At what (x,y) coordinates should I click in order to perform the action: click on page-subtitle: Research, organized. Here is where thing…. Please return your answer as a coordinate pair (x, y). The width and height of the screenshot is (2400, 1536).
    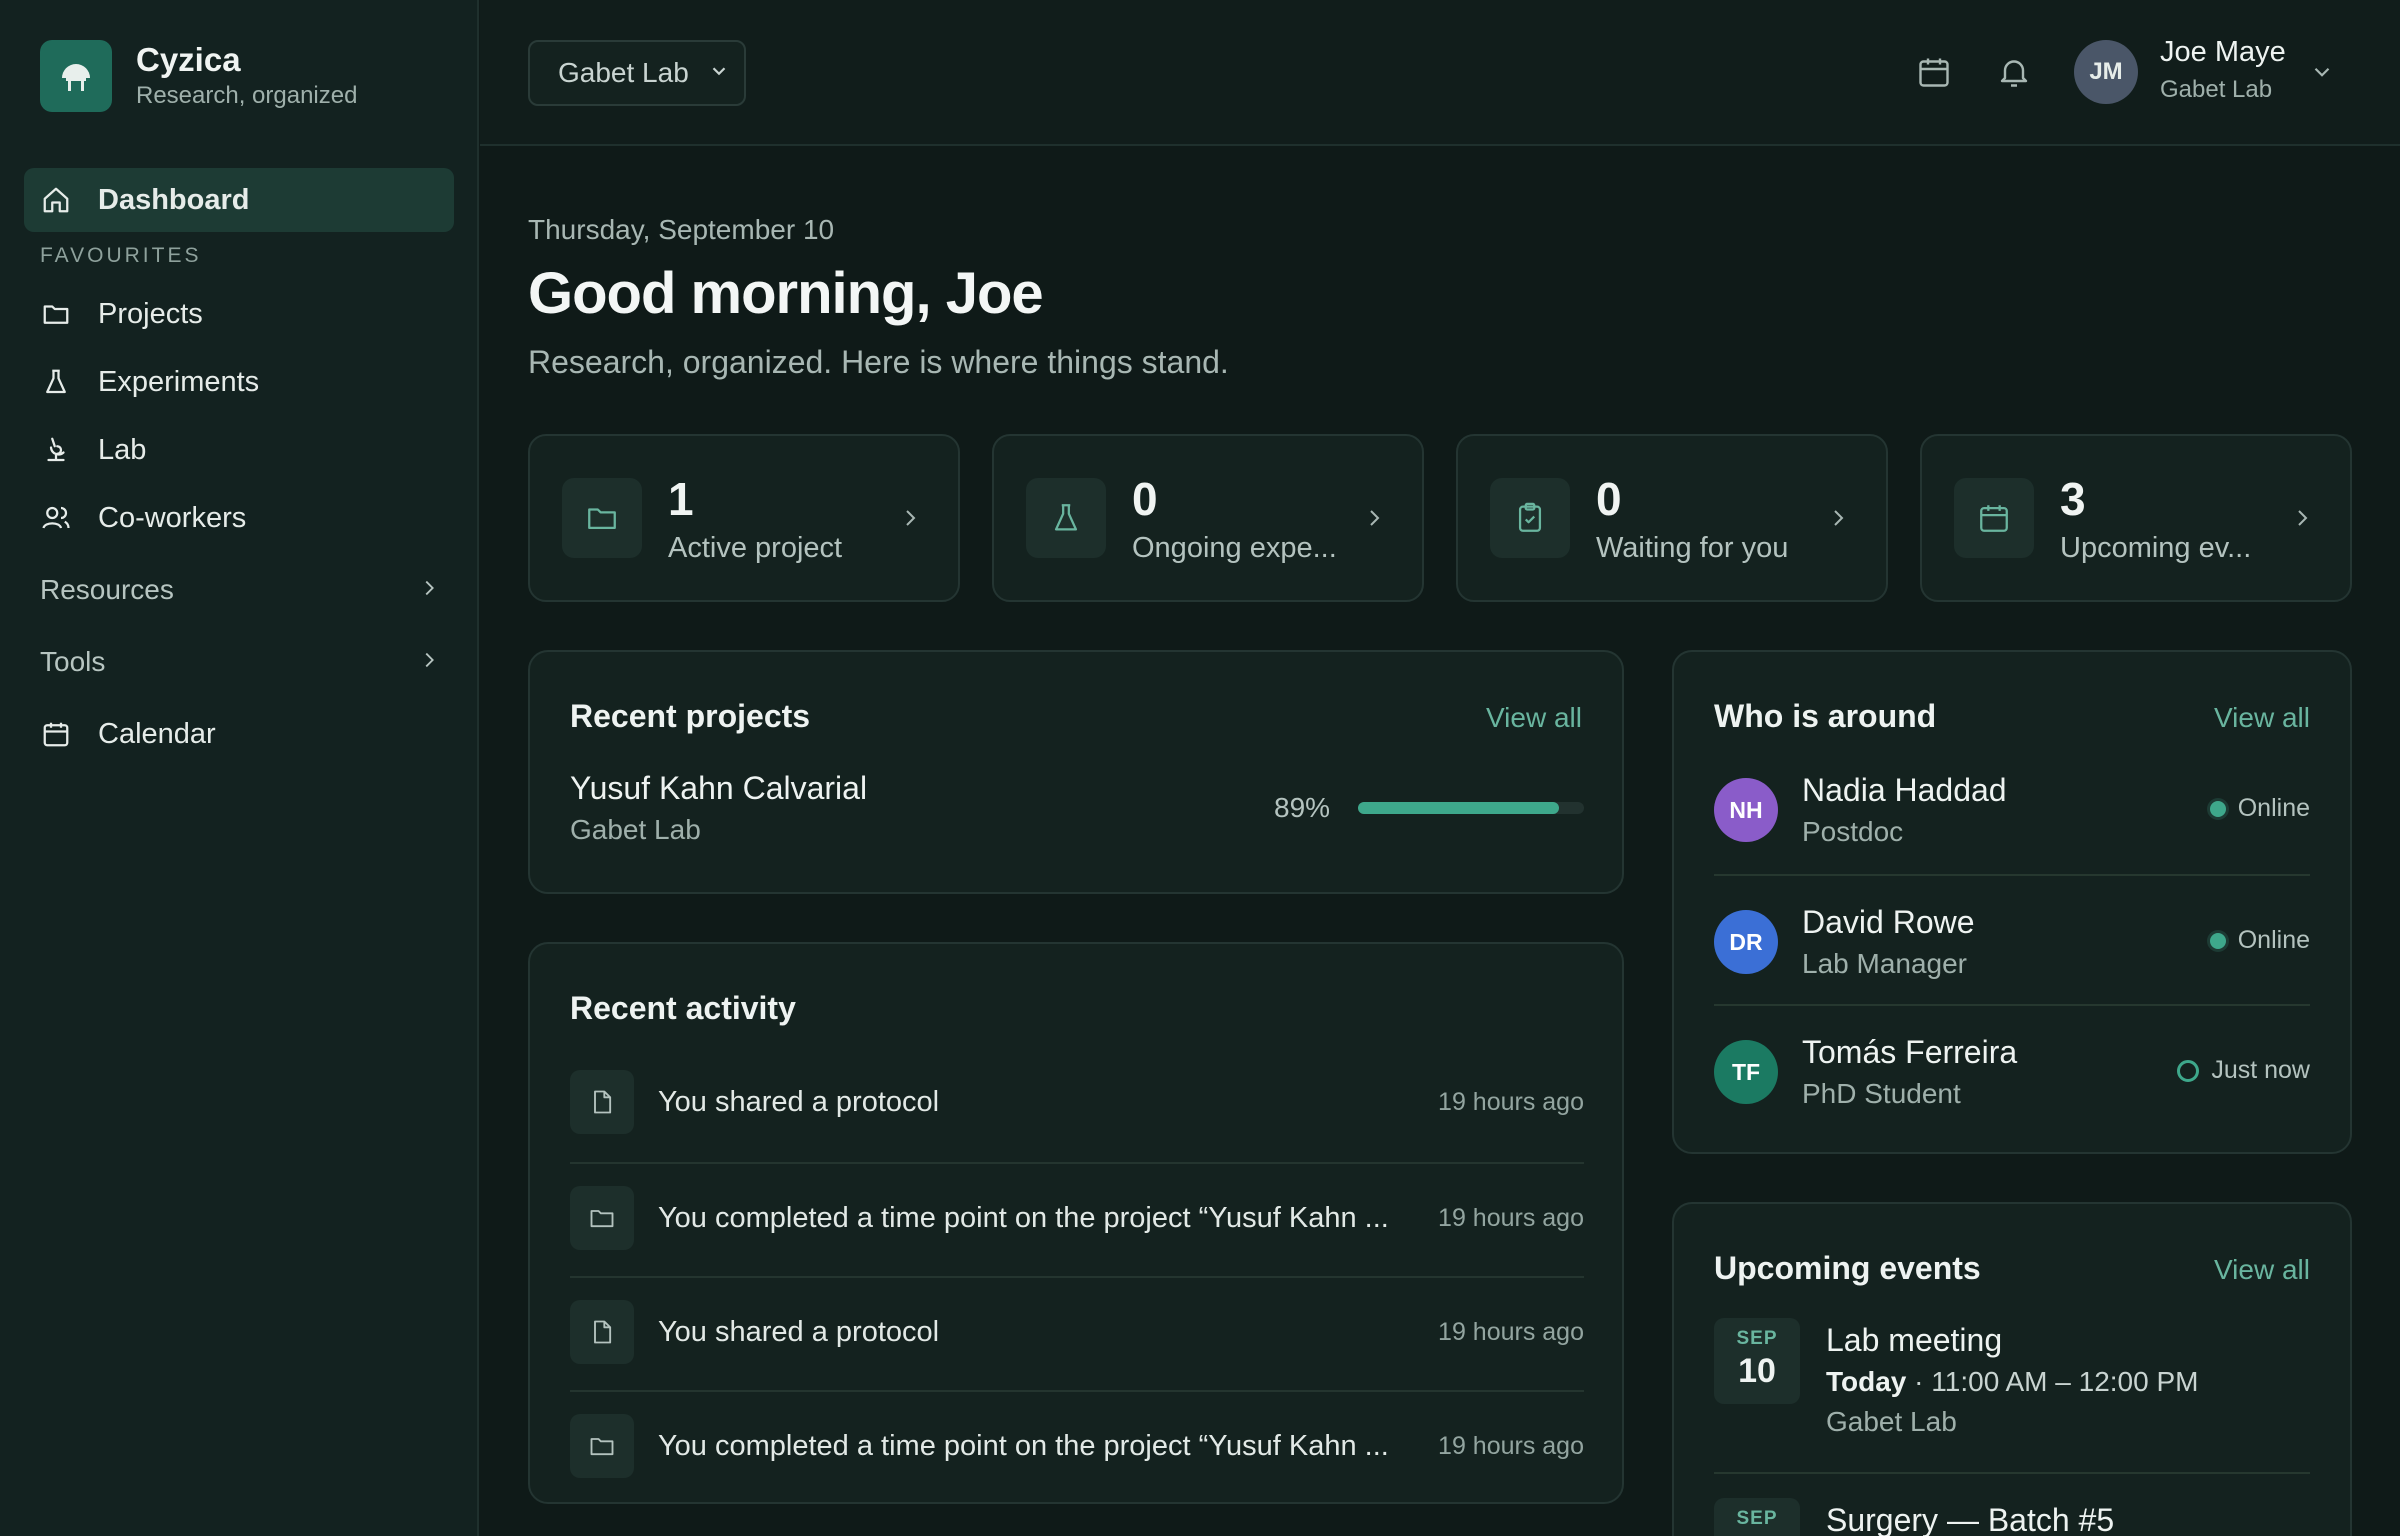
    Looking at the image, I should click on (878, 362).